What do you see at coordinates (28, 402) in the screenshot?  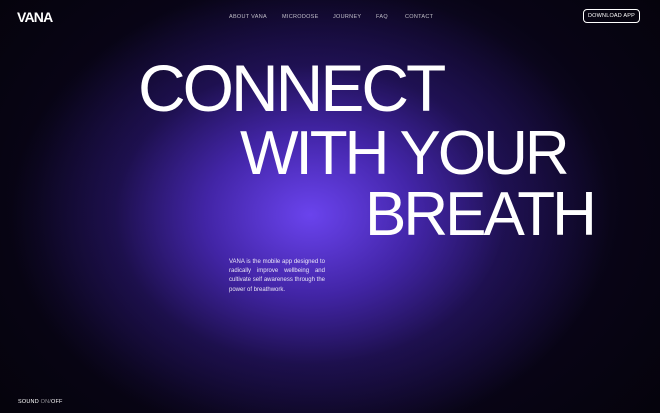 I see `sound-label: SOUND` at bounding box center [28, 402].